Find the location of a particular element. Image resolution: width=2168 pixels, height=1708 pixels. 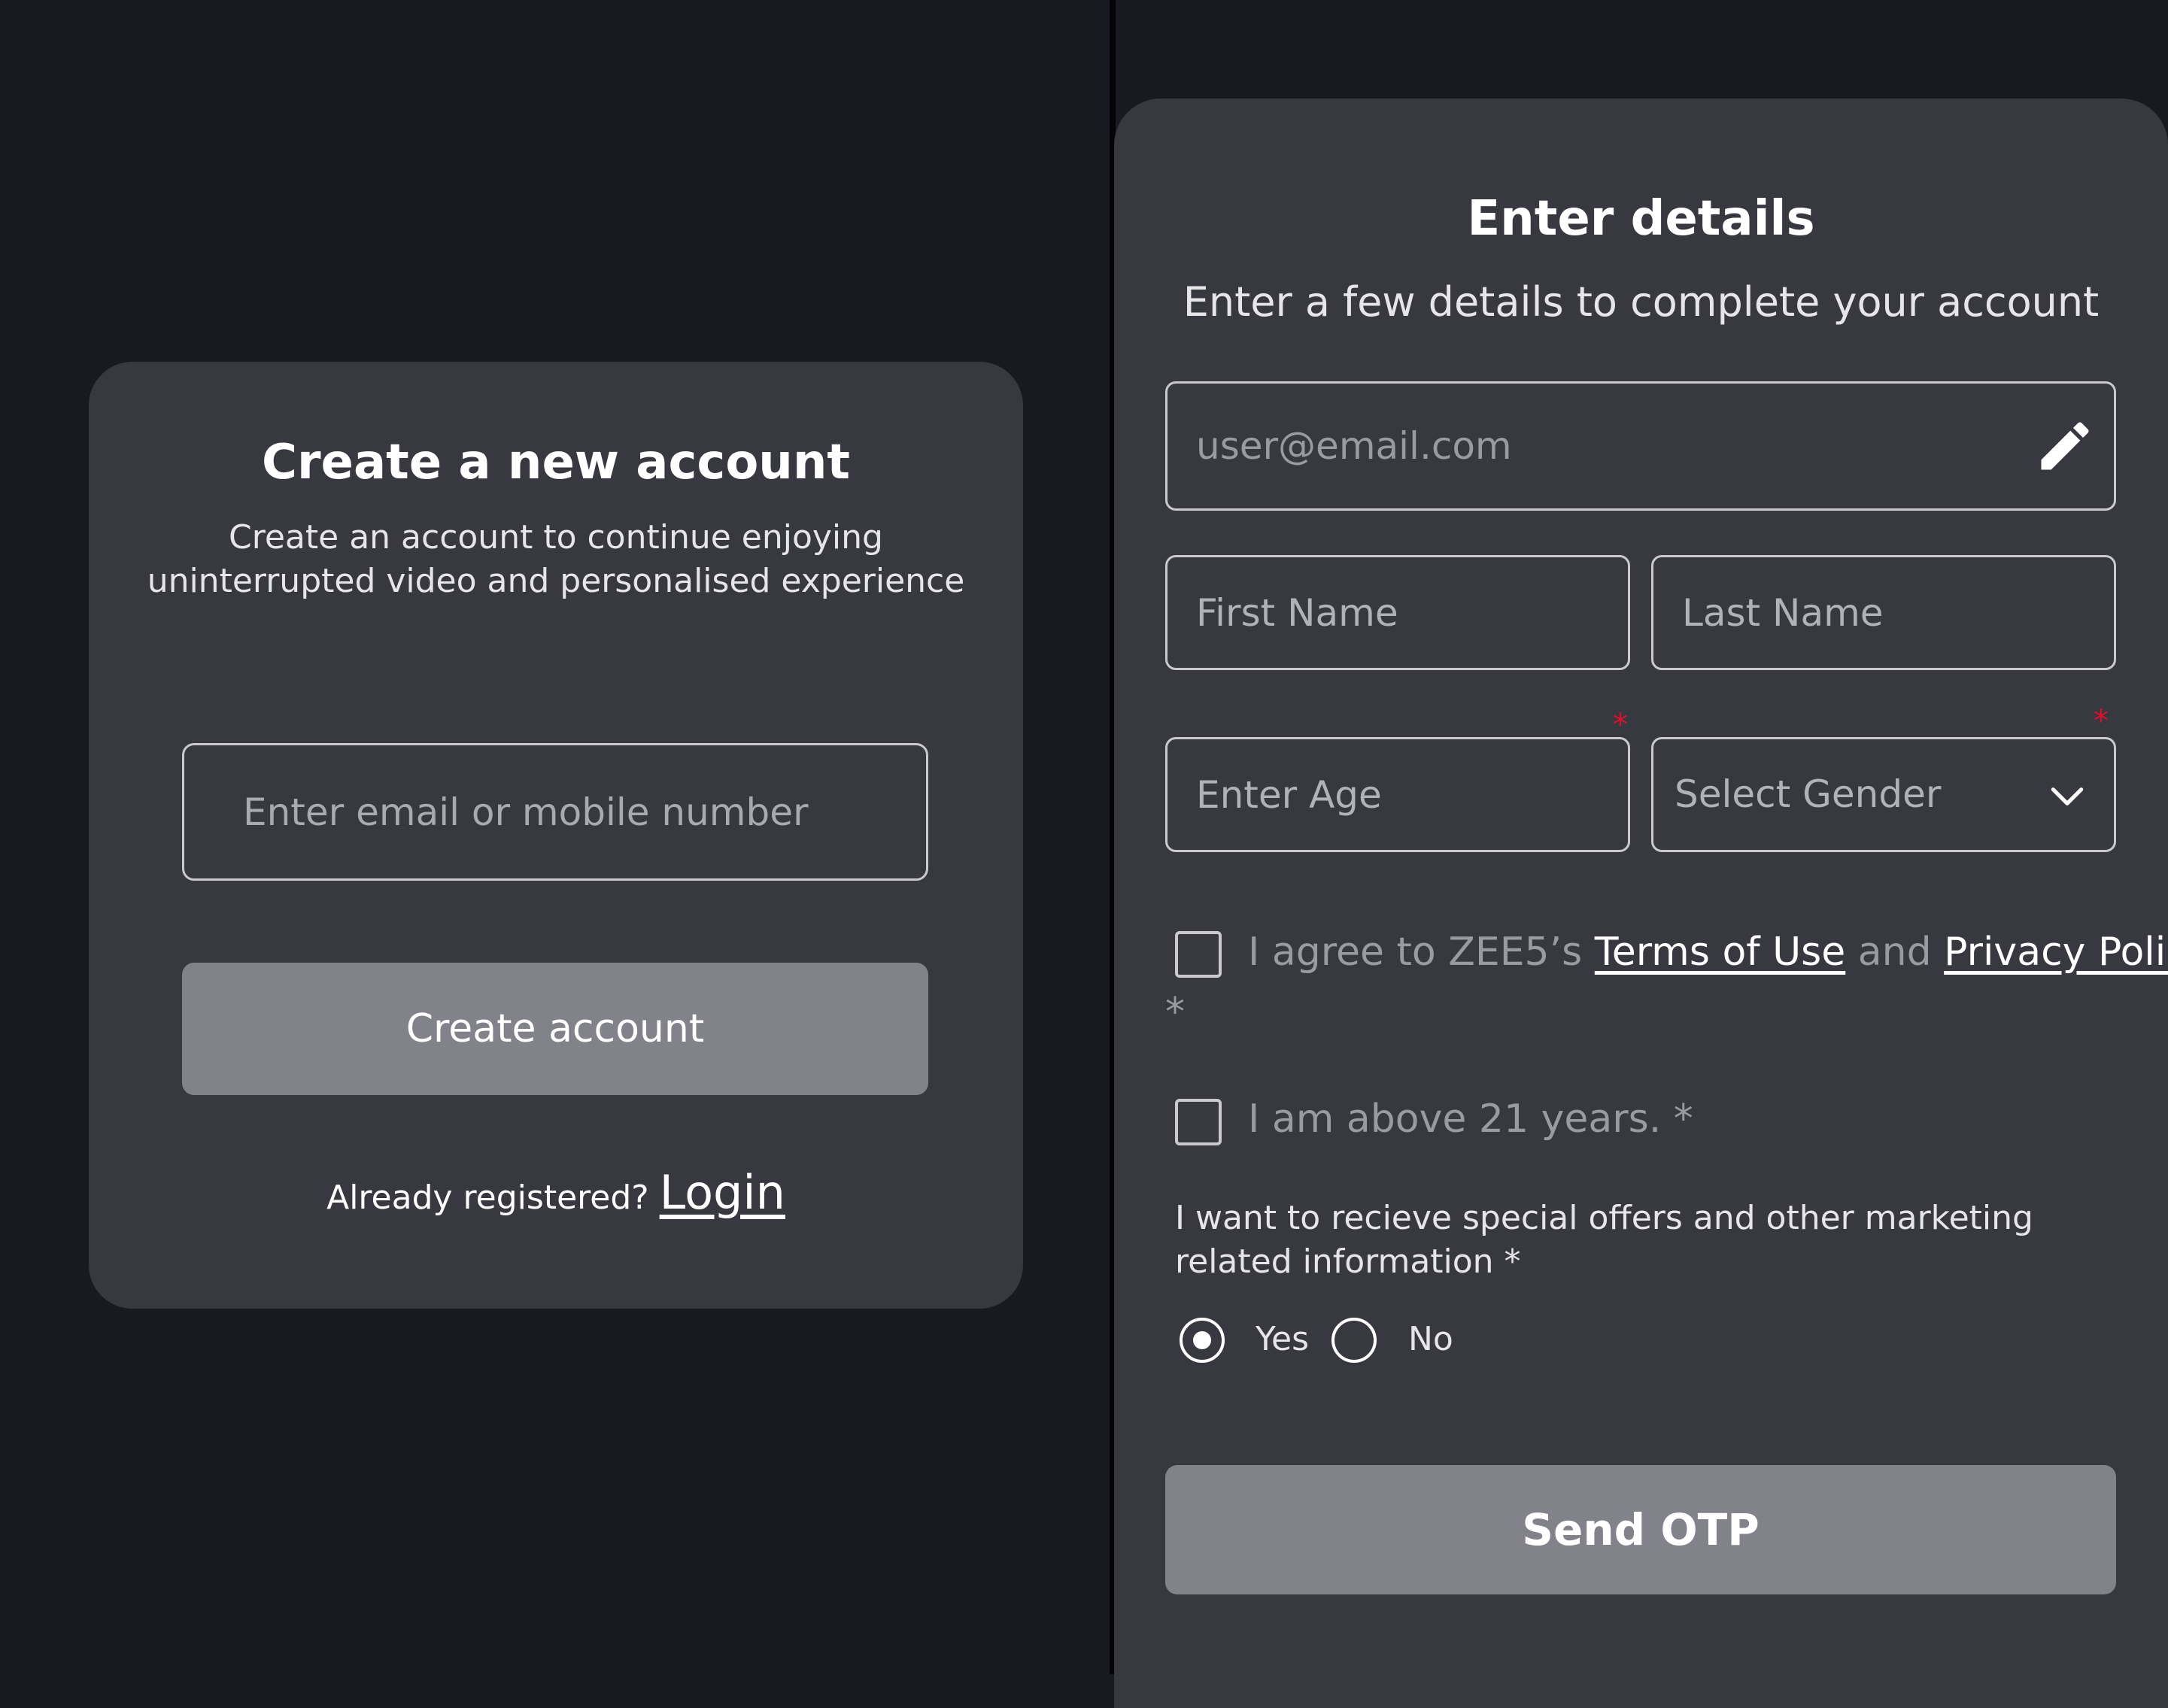

gender-select: Select Gender is located at coordinates (1883, 795).